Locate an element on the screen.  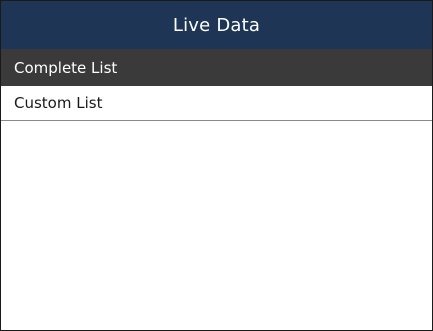
page-title: Live Data is located at coordinates (216, 25).